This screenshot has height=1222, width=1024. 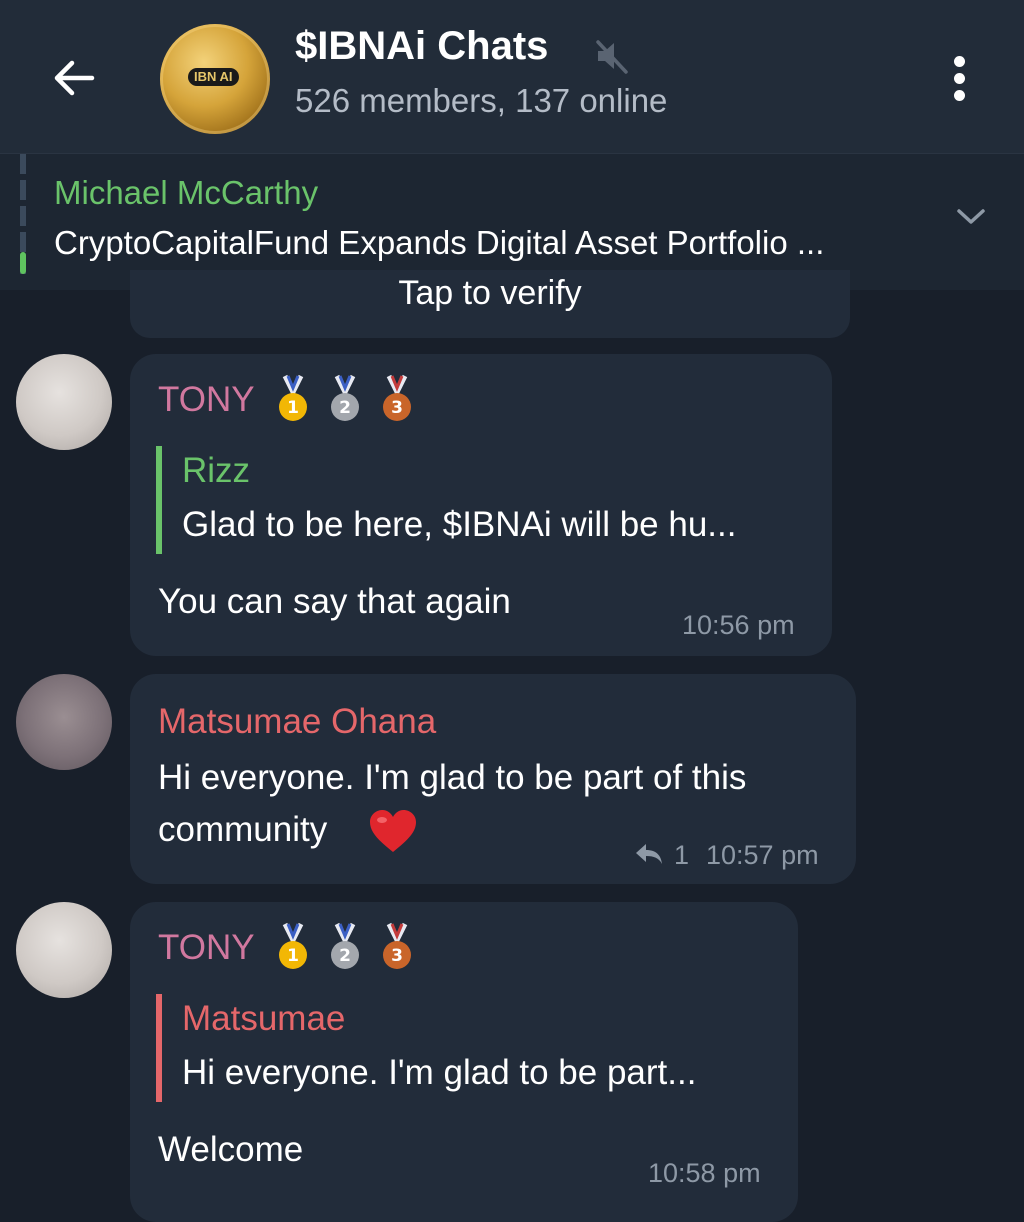 What do you see at coordinates (481, 100) in the screenshot?
I see `chat-member-count: 526 members, 137 online` at bounding box center [481, 100].